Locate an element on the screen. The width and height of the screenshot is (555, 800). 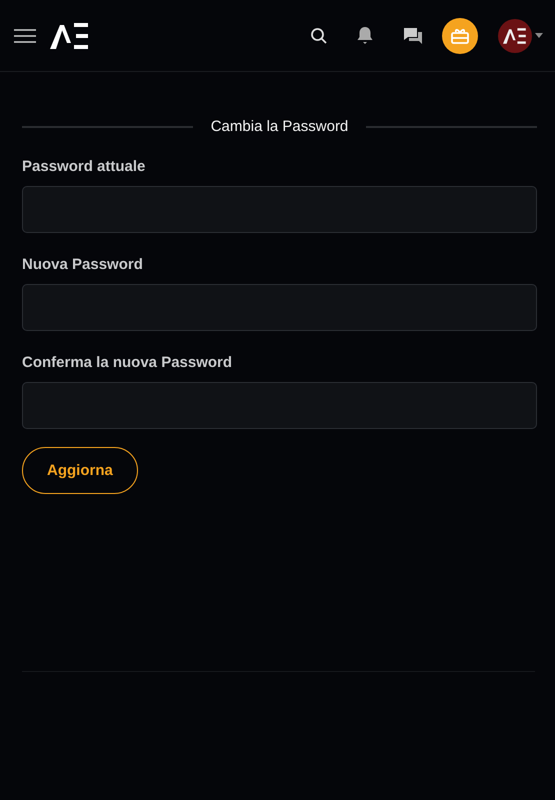
section-title: Cambia la Password is located at coordinates (279, 126).